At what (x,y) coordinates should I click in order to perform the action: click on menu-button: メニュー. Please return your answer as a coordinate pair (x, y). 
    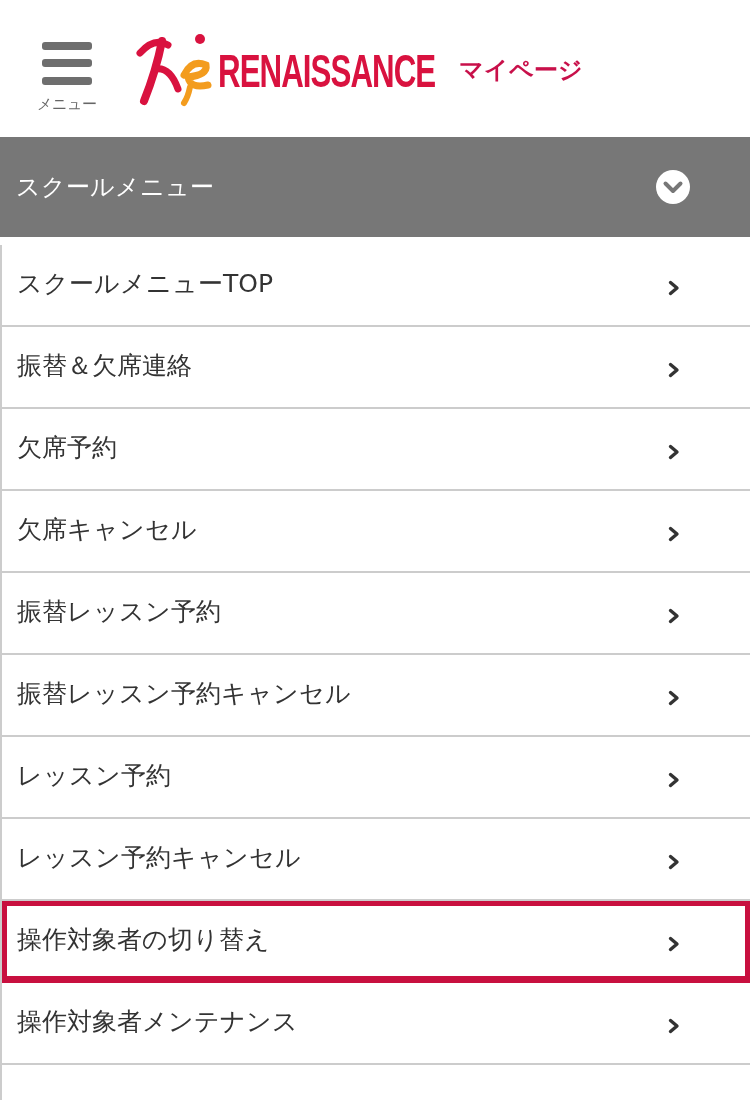
    Looking at the image, I should click on (67, 76).